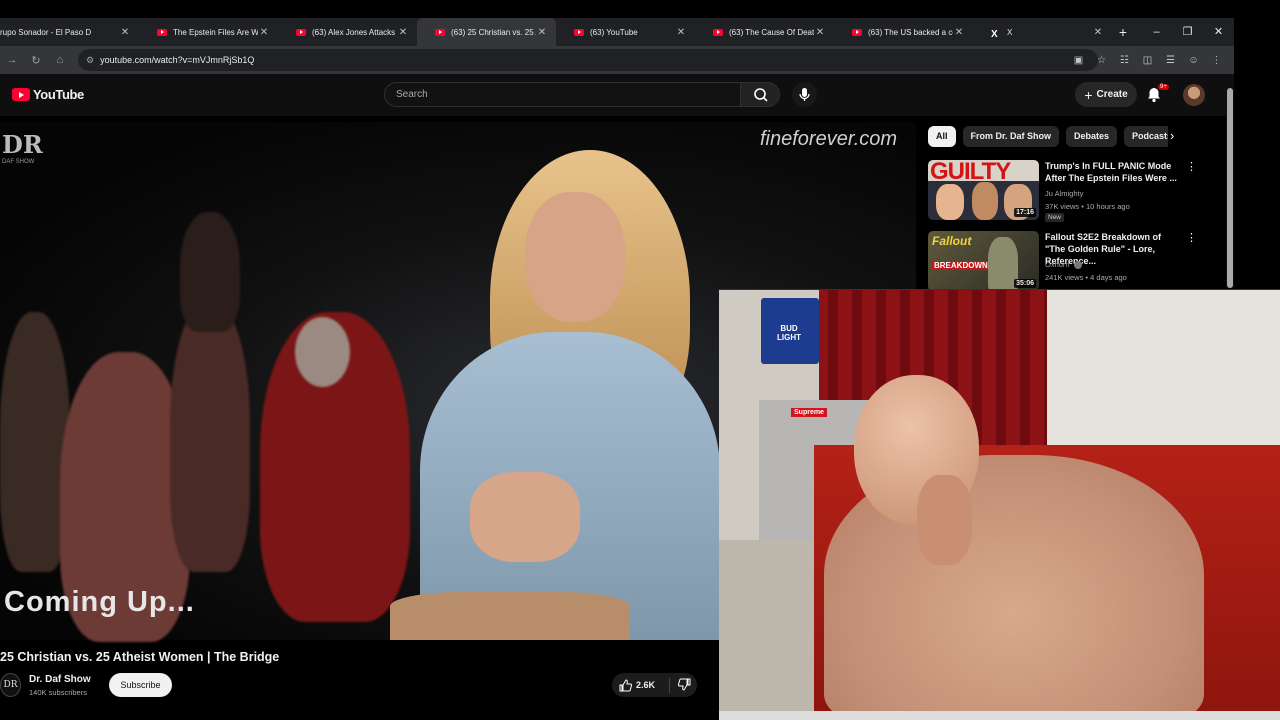  What do you see at coordinates (1106, 94) in the screenshot?
I see `create-button: + Create` at bounding box center [1106, 94].